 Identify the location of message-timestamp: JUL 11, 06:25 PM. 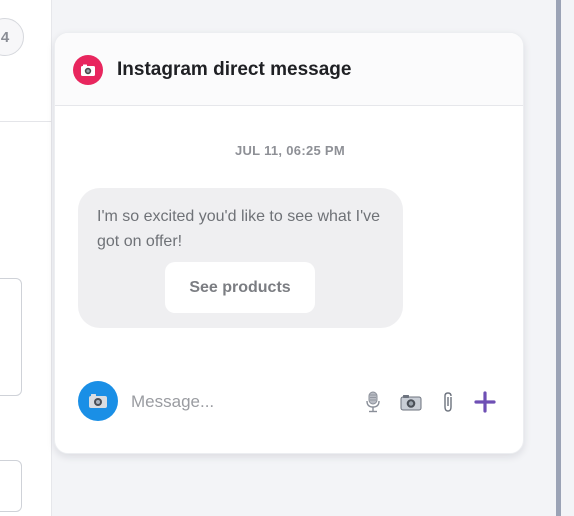
(289, 150).